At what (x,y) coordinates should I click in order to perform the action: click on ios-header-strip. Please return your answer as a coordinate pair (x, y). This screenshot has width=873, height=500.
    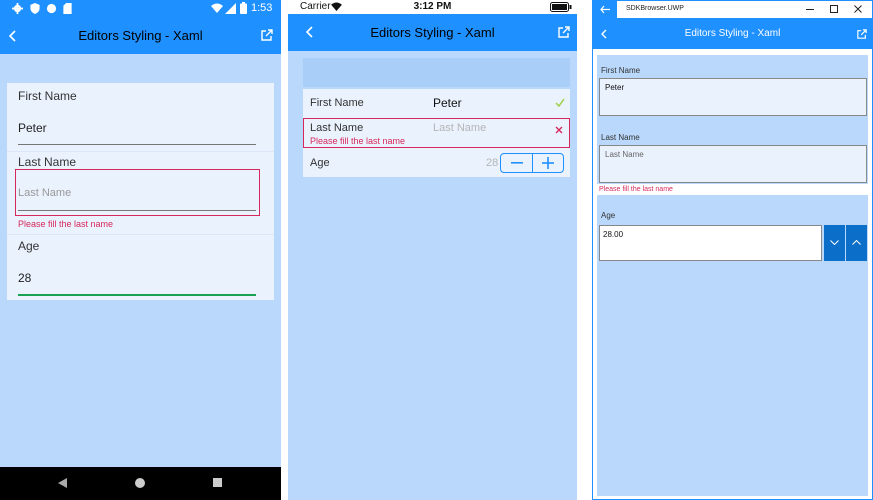
    Looking at the image, I should click on (436, 72).